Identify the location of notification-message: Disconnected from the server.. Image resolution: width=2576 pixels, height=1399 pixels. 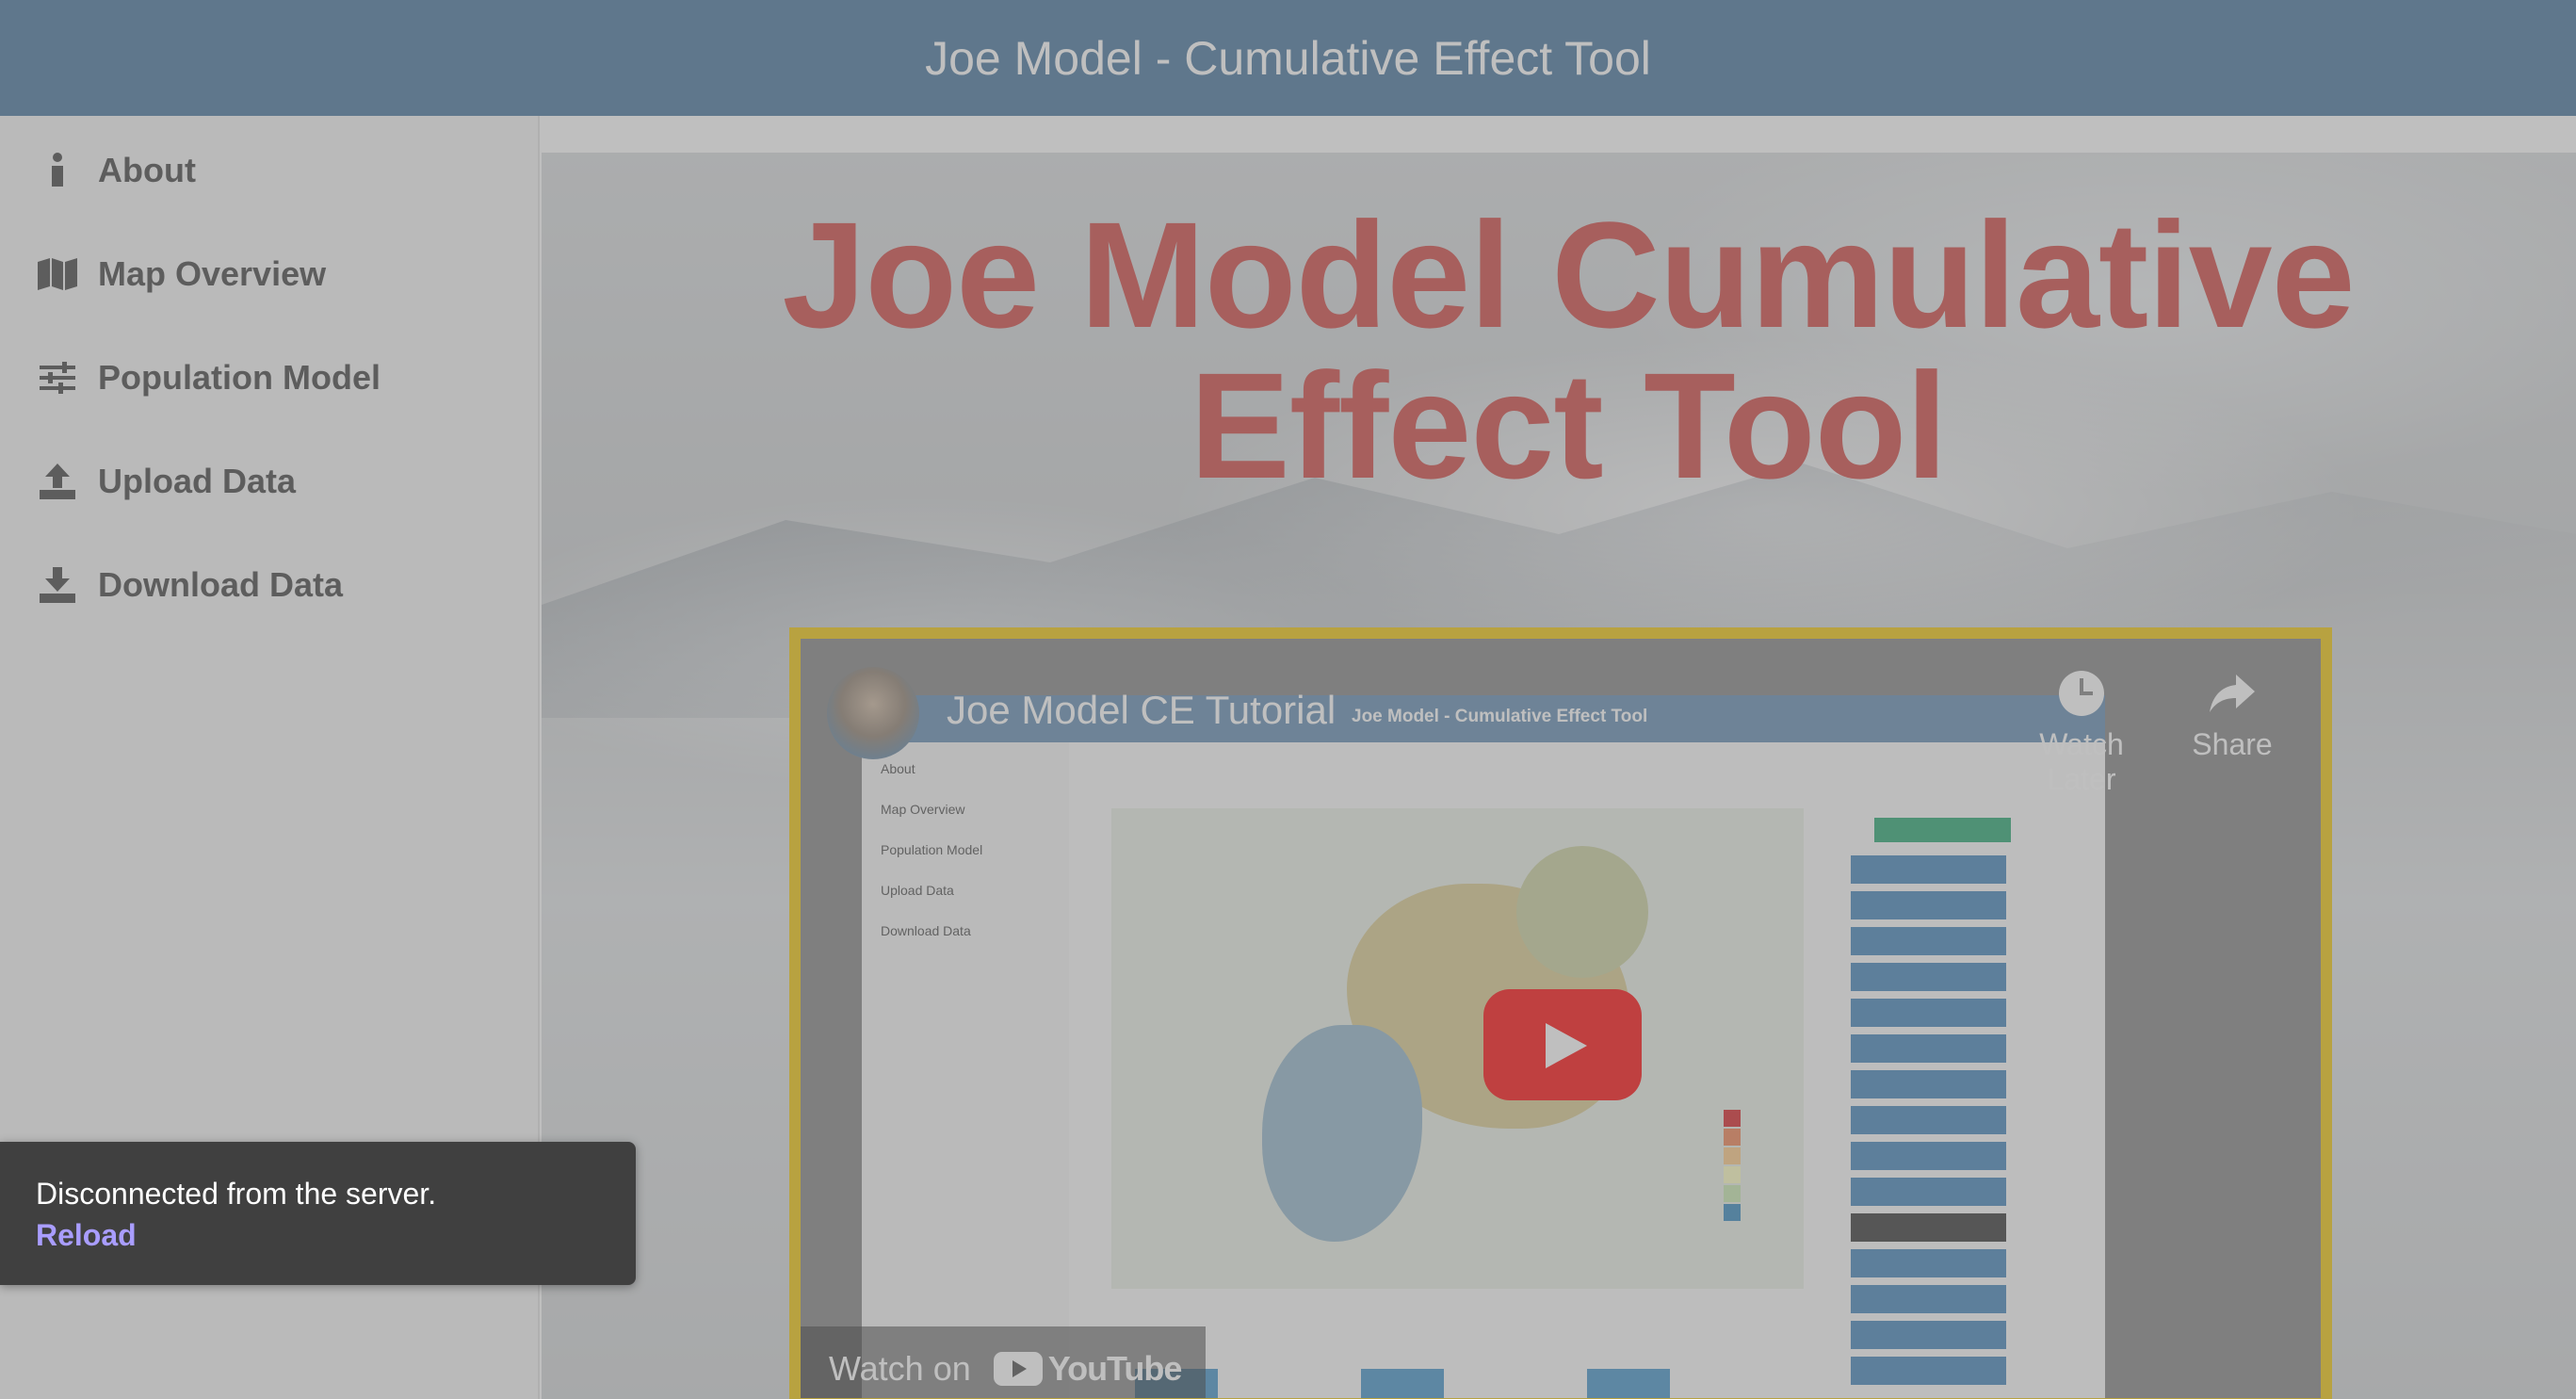
(236, 1194).